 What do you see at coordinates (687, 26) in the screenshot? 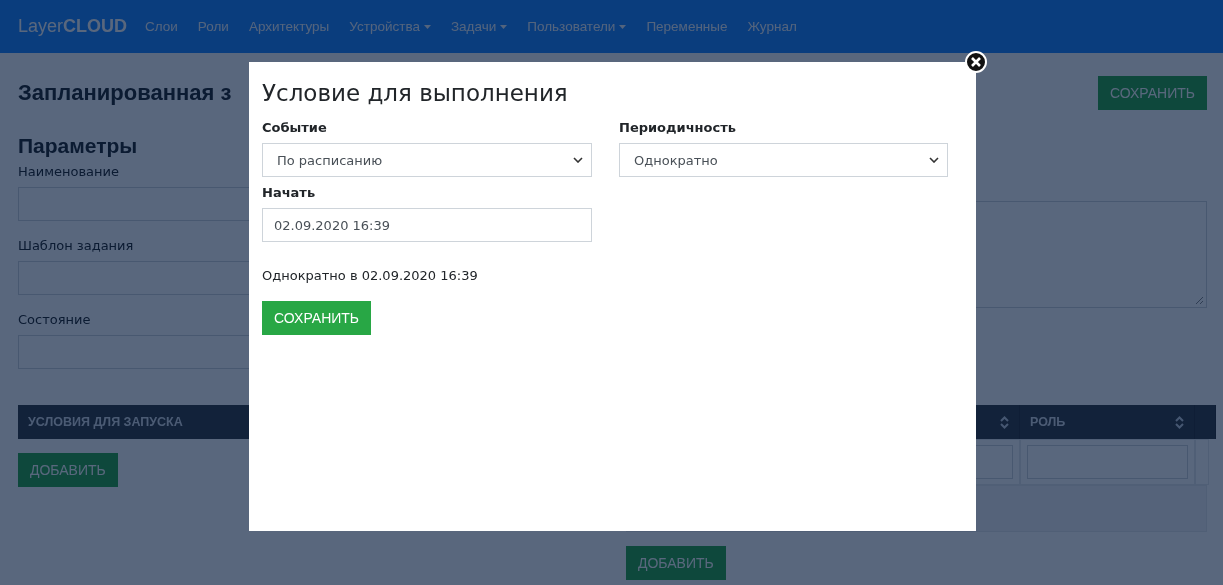
I see `nav-link: Переменные` at bounding box center [687, 26].